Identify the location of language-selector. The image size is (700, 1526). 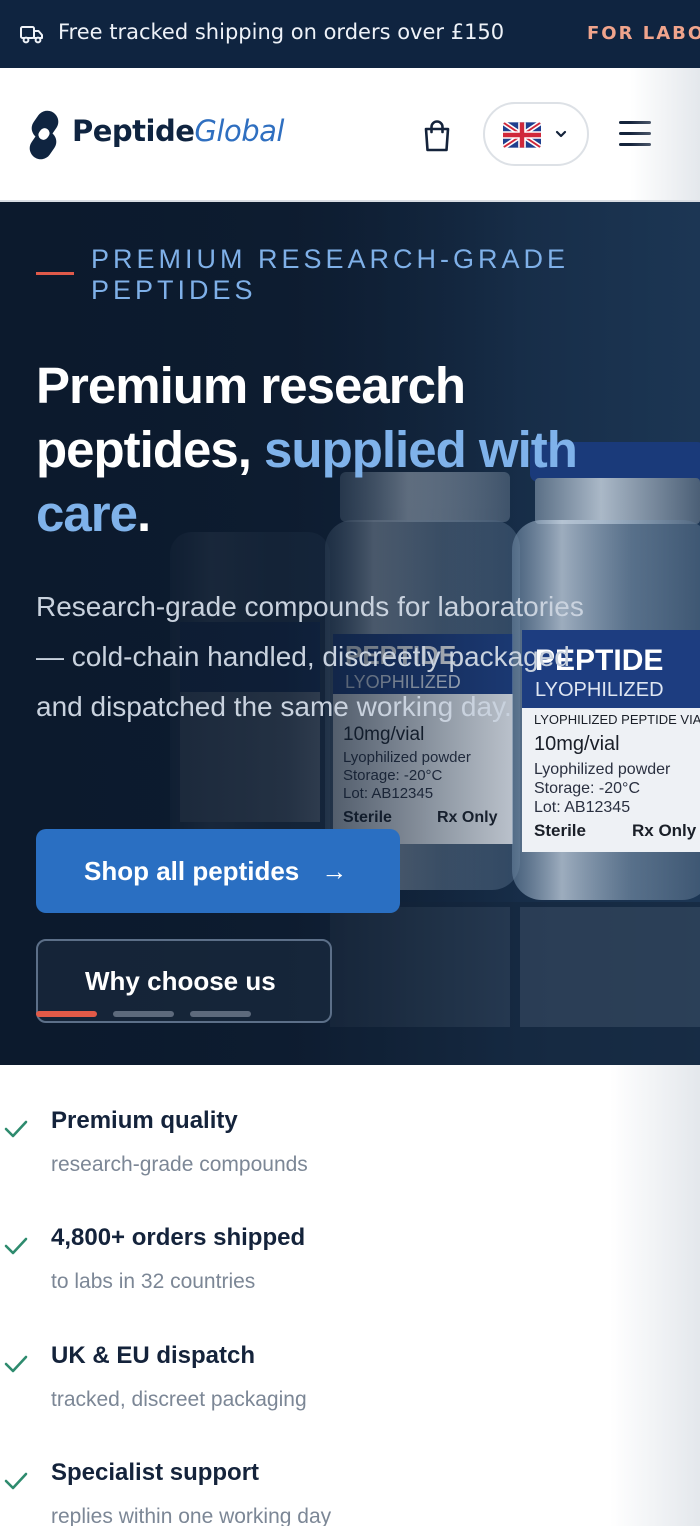
(536, 134).